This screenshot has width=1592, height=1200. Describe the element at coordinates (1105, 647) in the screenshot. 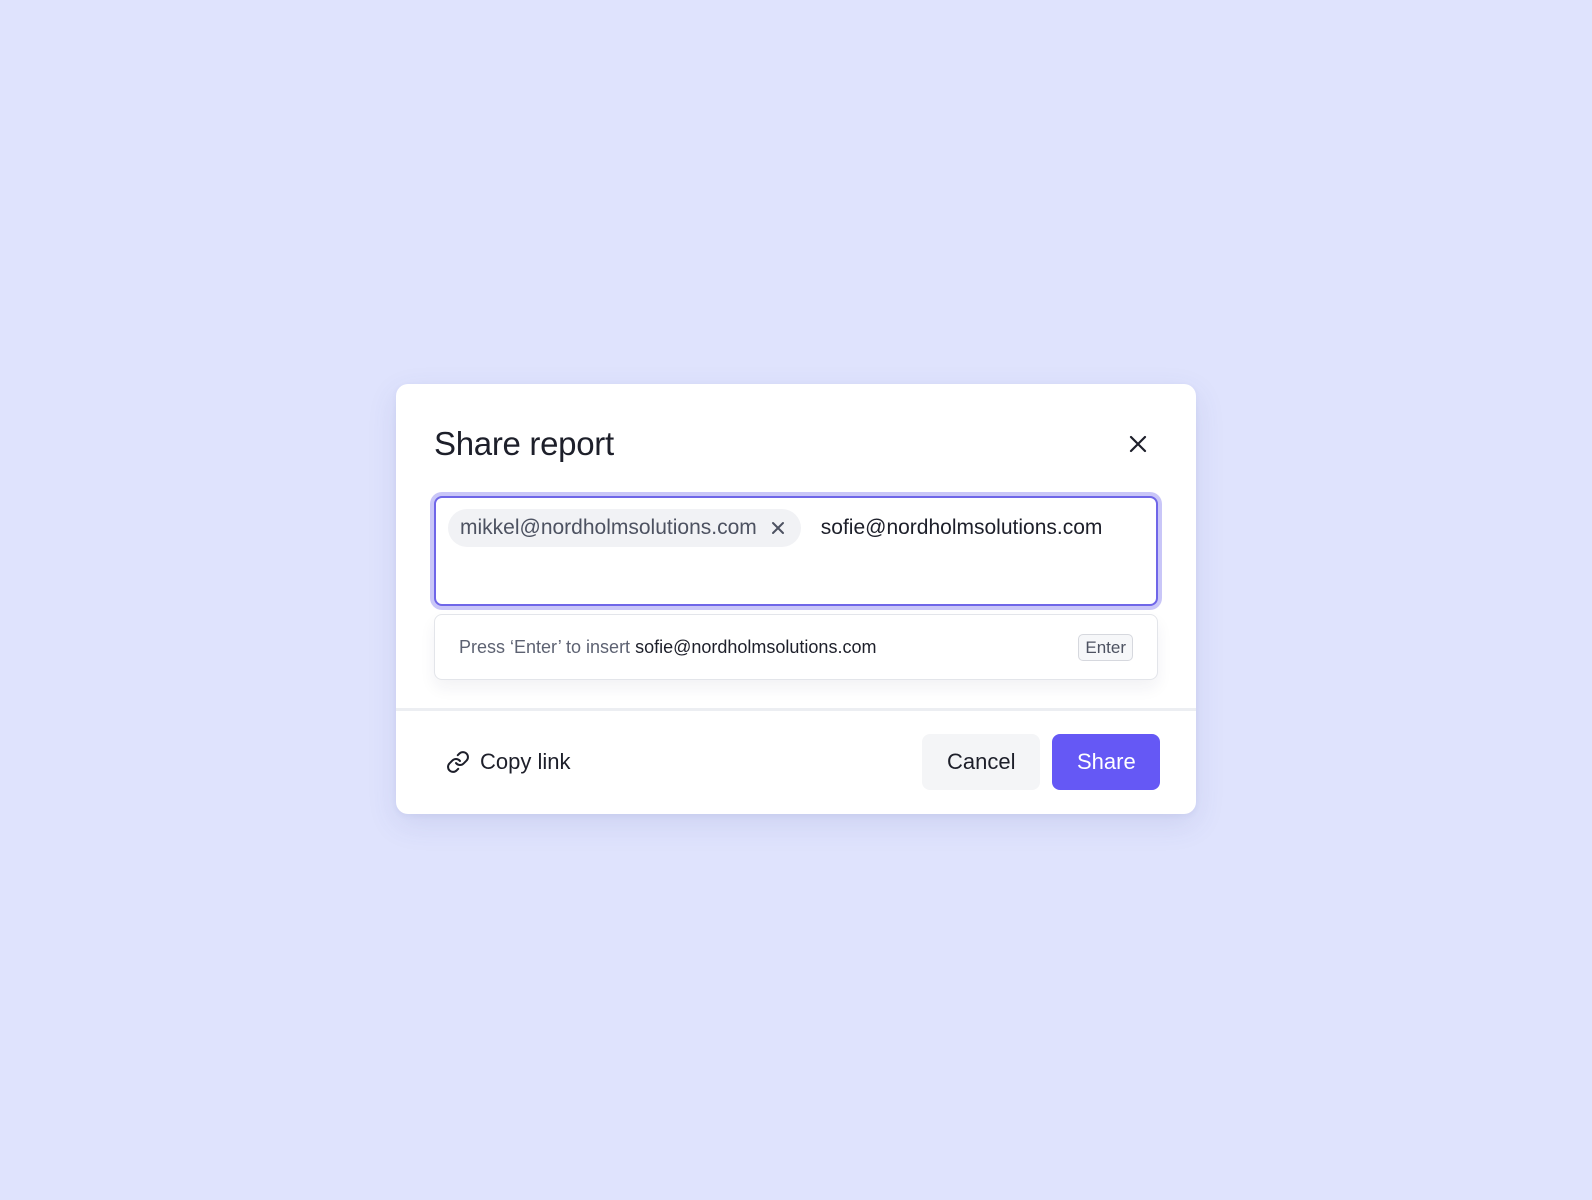

I see `enter-key-hint: Enter` at that location.